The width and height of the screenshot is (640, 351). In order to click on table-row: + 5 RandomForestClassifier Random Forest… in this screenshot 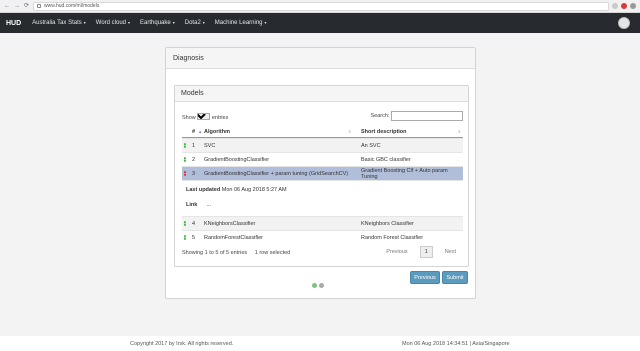, I will do `click(322, 237)`.